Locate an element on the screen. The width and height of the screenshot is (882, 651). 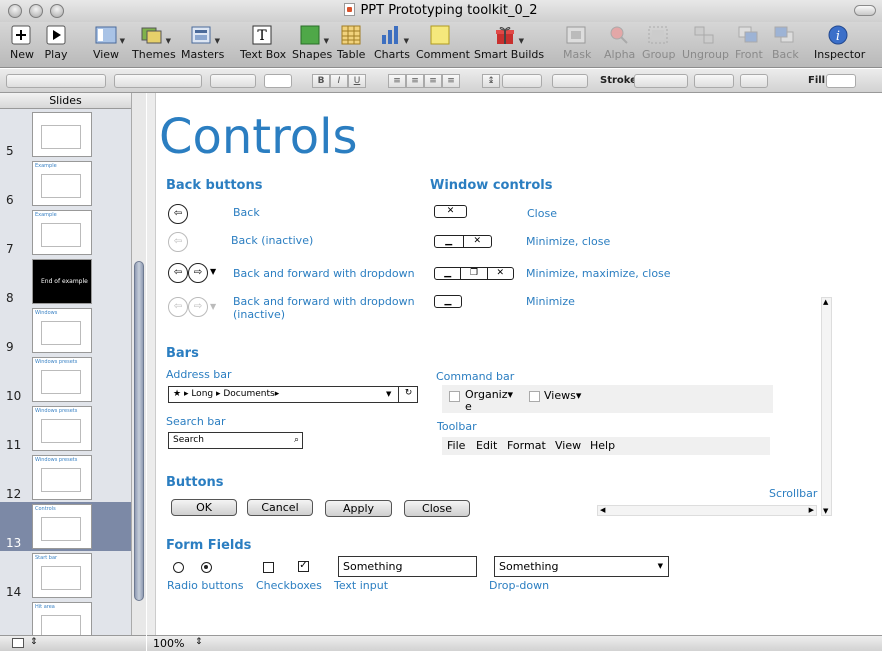
horizontal-scrollbar-sample: ◀ ▶ is located at coordinates (707, 510).